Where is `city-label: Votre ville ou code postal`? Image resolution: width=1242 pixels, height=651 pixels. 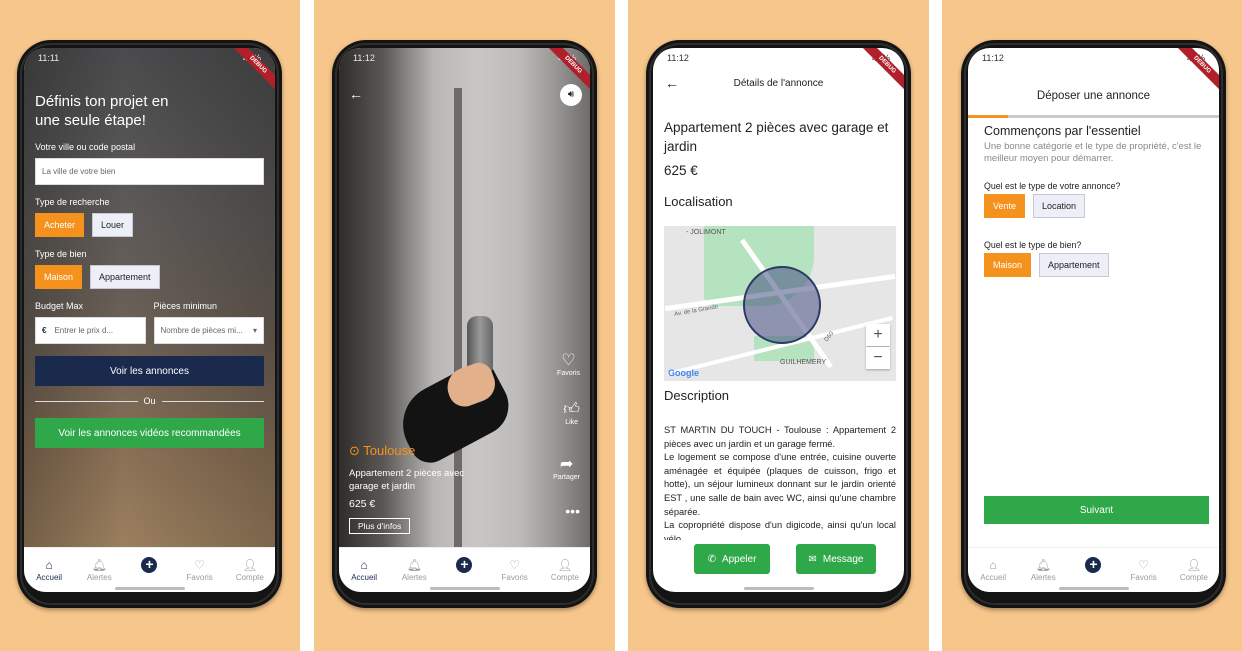 city-label: Votre ville ou code postal is located at coordinates (85, 147).